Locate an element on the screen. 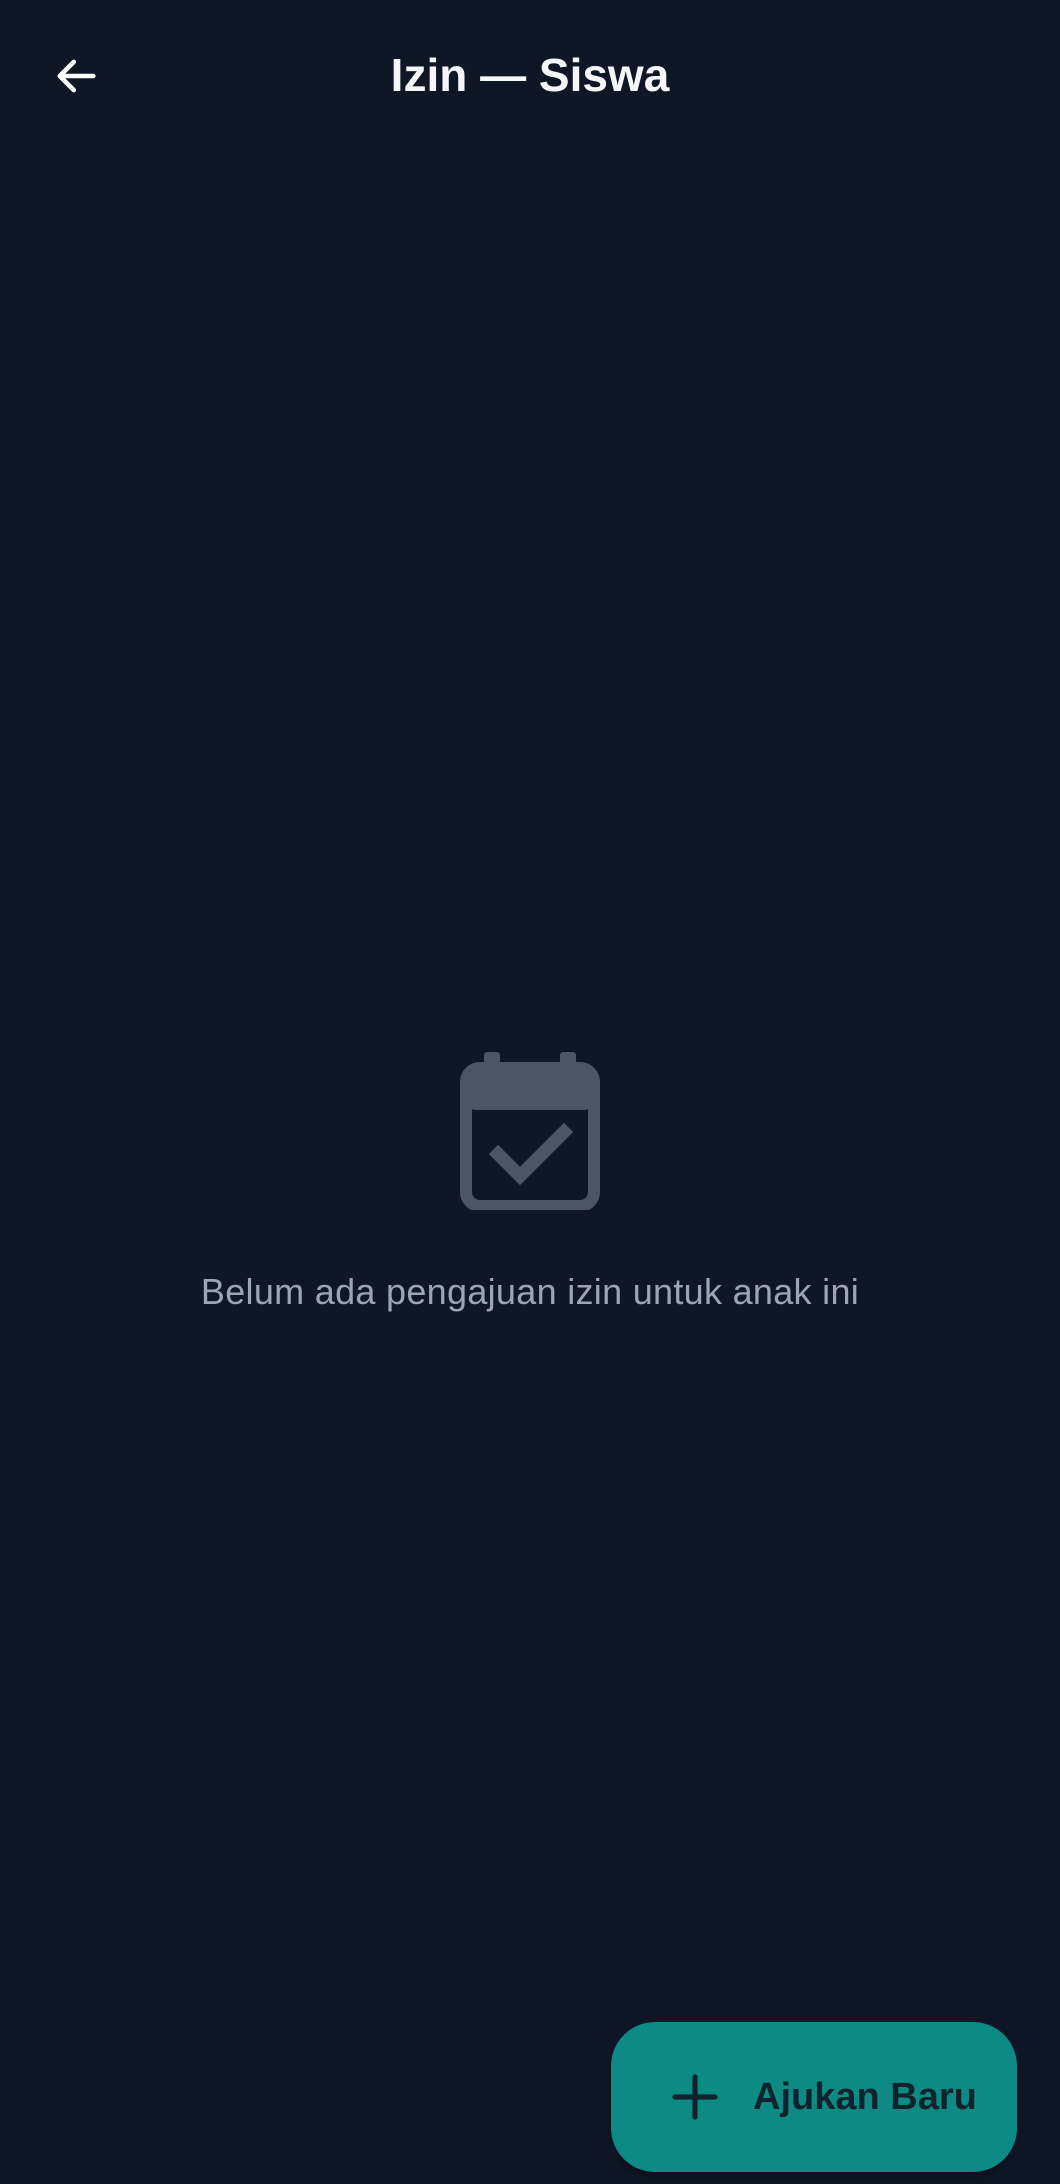 This screenshot has height=2184, width=1060. plus-icon is located at coordinates (695, 2097).